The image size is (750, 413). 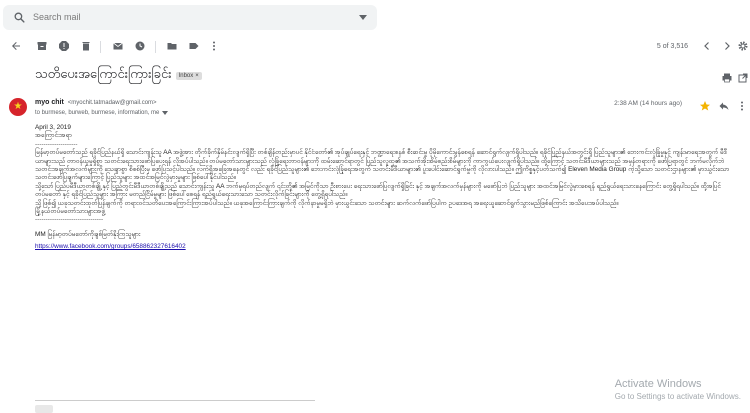 What do you see at coordinates (743, 78) in the screenshot?
I see `open-new-window-icon` at bounding box center [743, 78].